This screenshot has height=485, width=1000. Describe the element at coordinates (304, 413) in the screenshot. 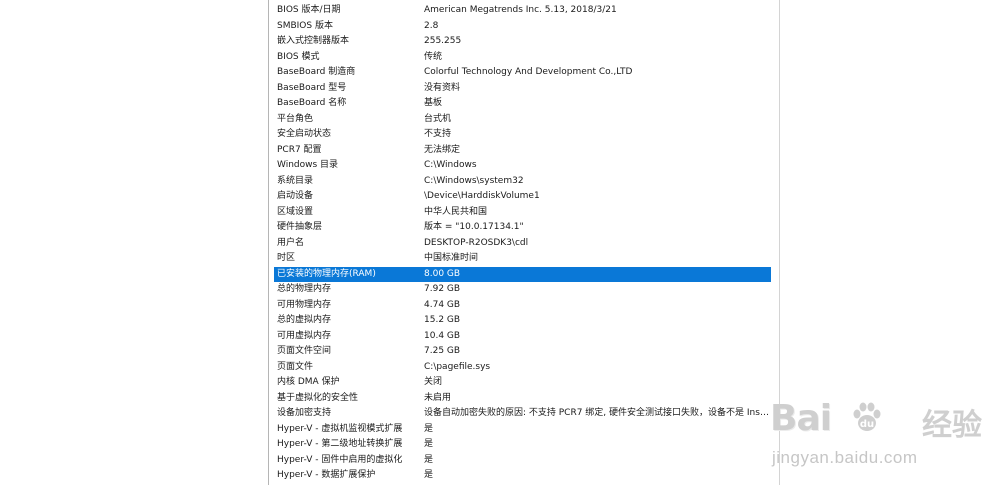

I see `item-label: 设备加密支持` at that location.